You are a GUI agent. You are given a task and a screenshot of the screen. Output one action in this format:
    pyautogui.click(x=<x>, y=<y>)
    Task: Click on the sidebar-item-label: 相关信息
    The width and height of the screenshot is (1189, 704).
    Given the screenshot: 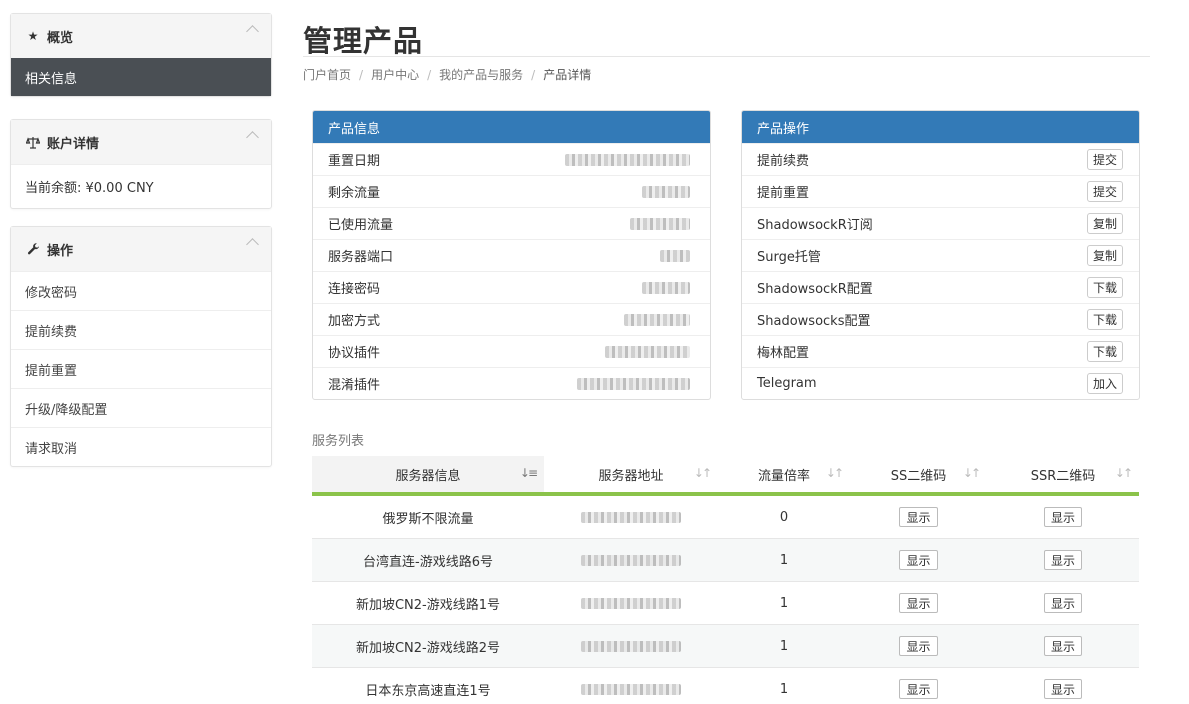 What is the action you would take?
    pyautogui.click(x=51, y=79)
    